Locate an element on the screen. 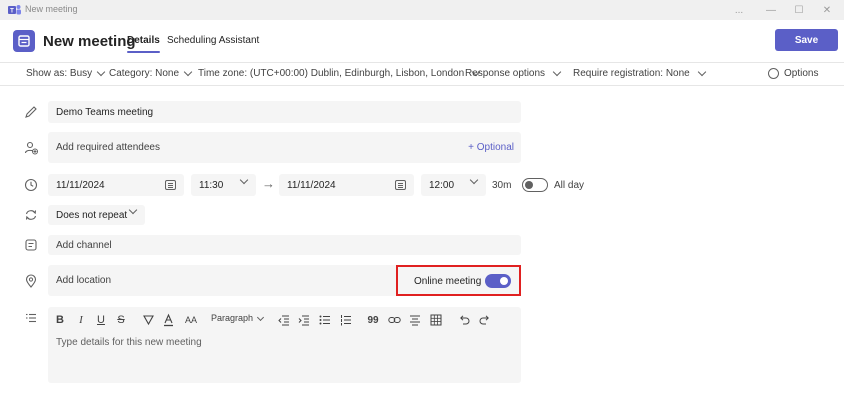  teams-icon: T is located at coordinates (14, 10).